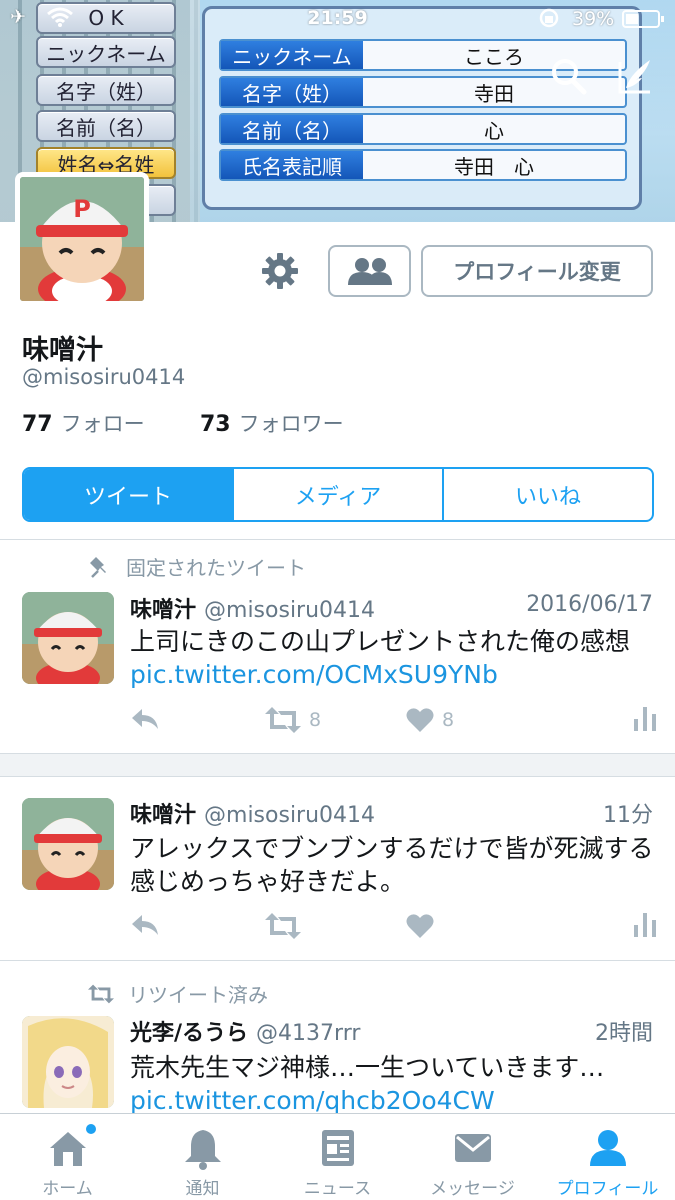 The image size is (675, 1200). Describe the element at coordinates (280, 271) in the screenshot. I see `settings-gear-icon` at that location.